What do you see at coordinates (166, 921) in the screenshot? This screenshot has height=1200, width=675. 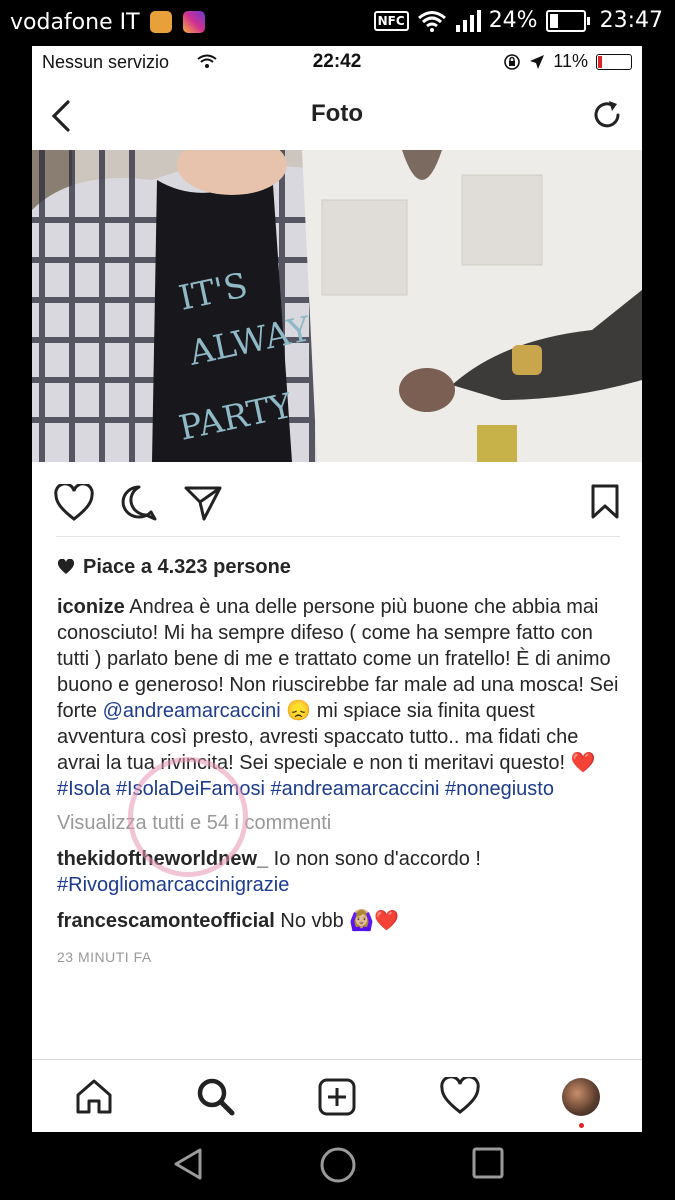 I see `comment-username: francescamonteofficial` at bounding box center [166, 921].